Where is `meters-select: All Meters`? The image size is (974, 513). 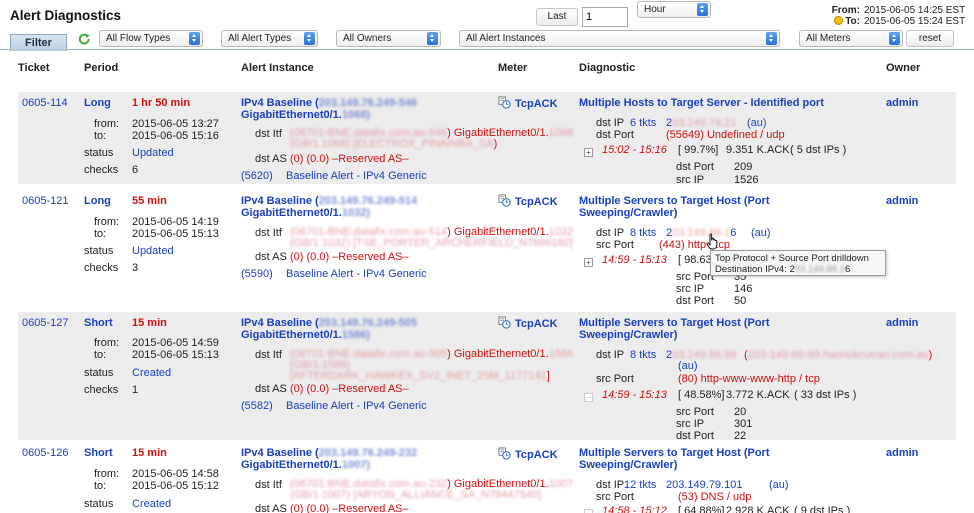 meters-select: All Meters is located at coordinates (851, 38).